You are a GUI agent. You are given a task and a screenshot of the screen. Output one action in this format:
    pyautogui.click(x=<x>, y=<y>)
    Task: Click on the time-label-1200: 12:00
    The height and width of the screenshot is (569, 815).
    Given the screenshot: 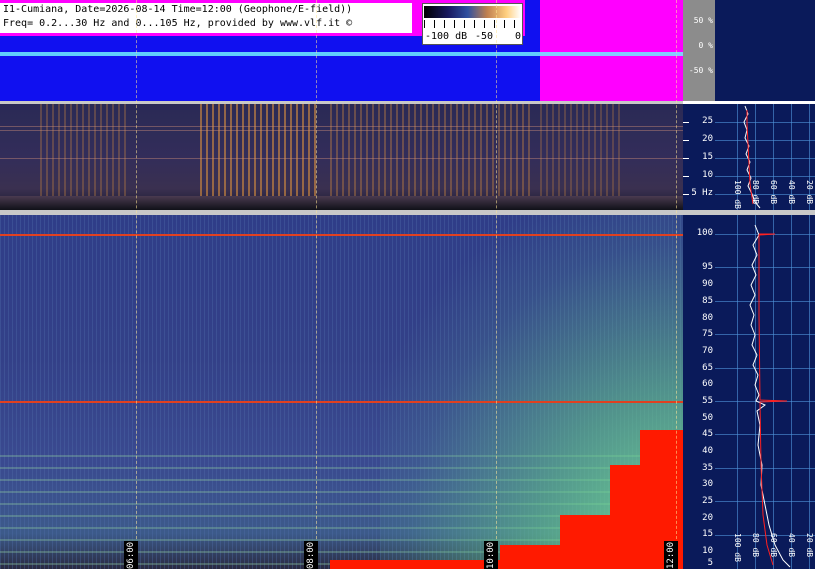 What is the action you would take?
    pyautogui.click(x=671, y=555)
    